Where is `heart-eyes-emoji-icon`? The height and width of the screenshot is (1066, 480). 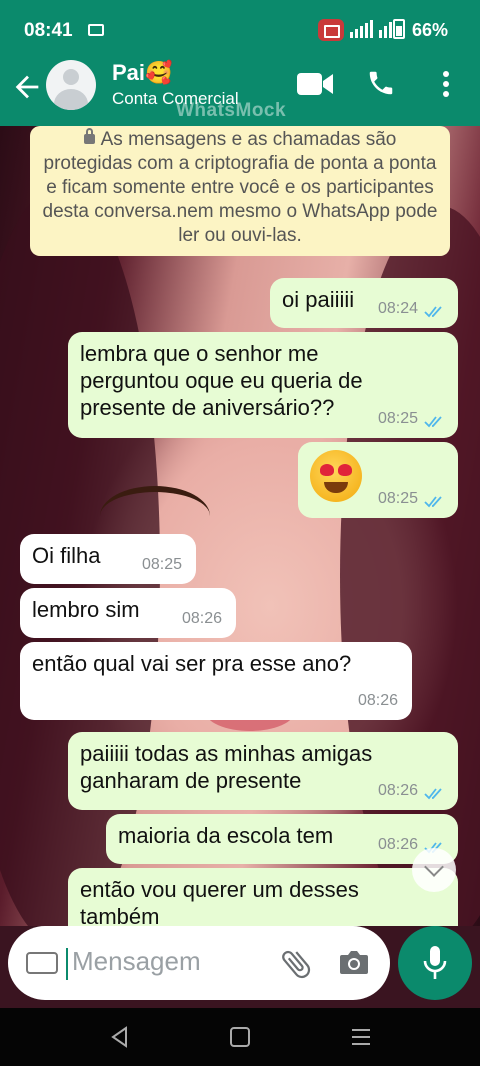
heart-eyes-emoji-icon is located at coordinates (336, 476).